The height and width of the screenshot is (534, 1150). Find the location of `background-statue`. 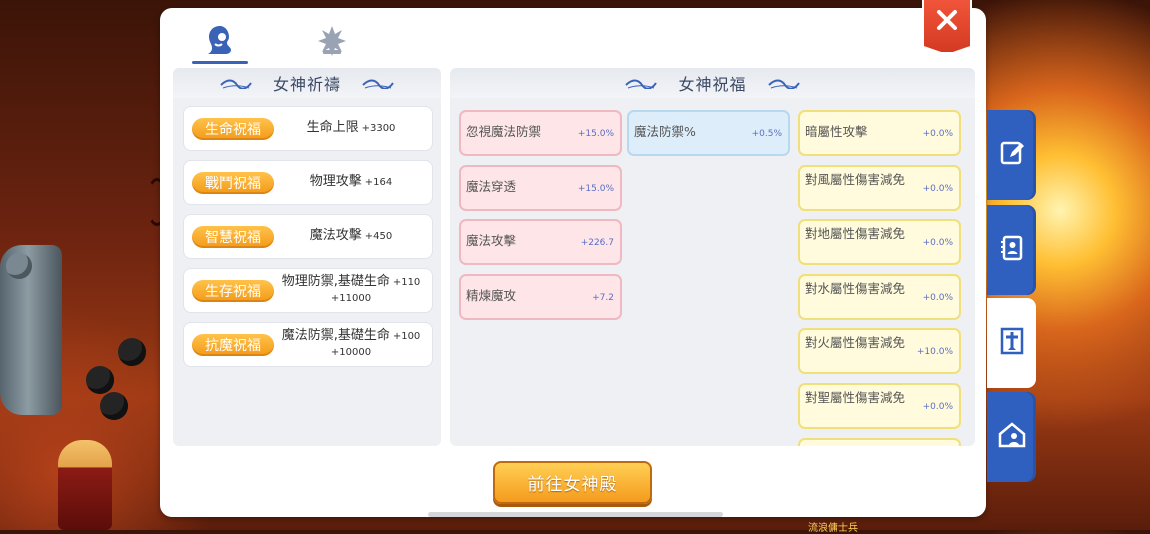

background-statue is located at coordinates (31, 330).